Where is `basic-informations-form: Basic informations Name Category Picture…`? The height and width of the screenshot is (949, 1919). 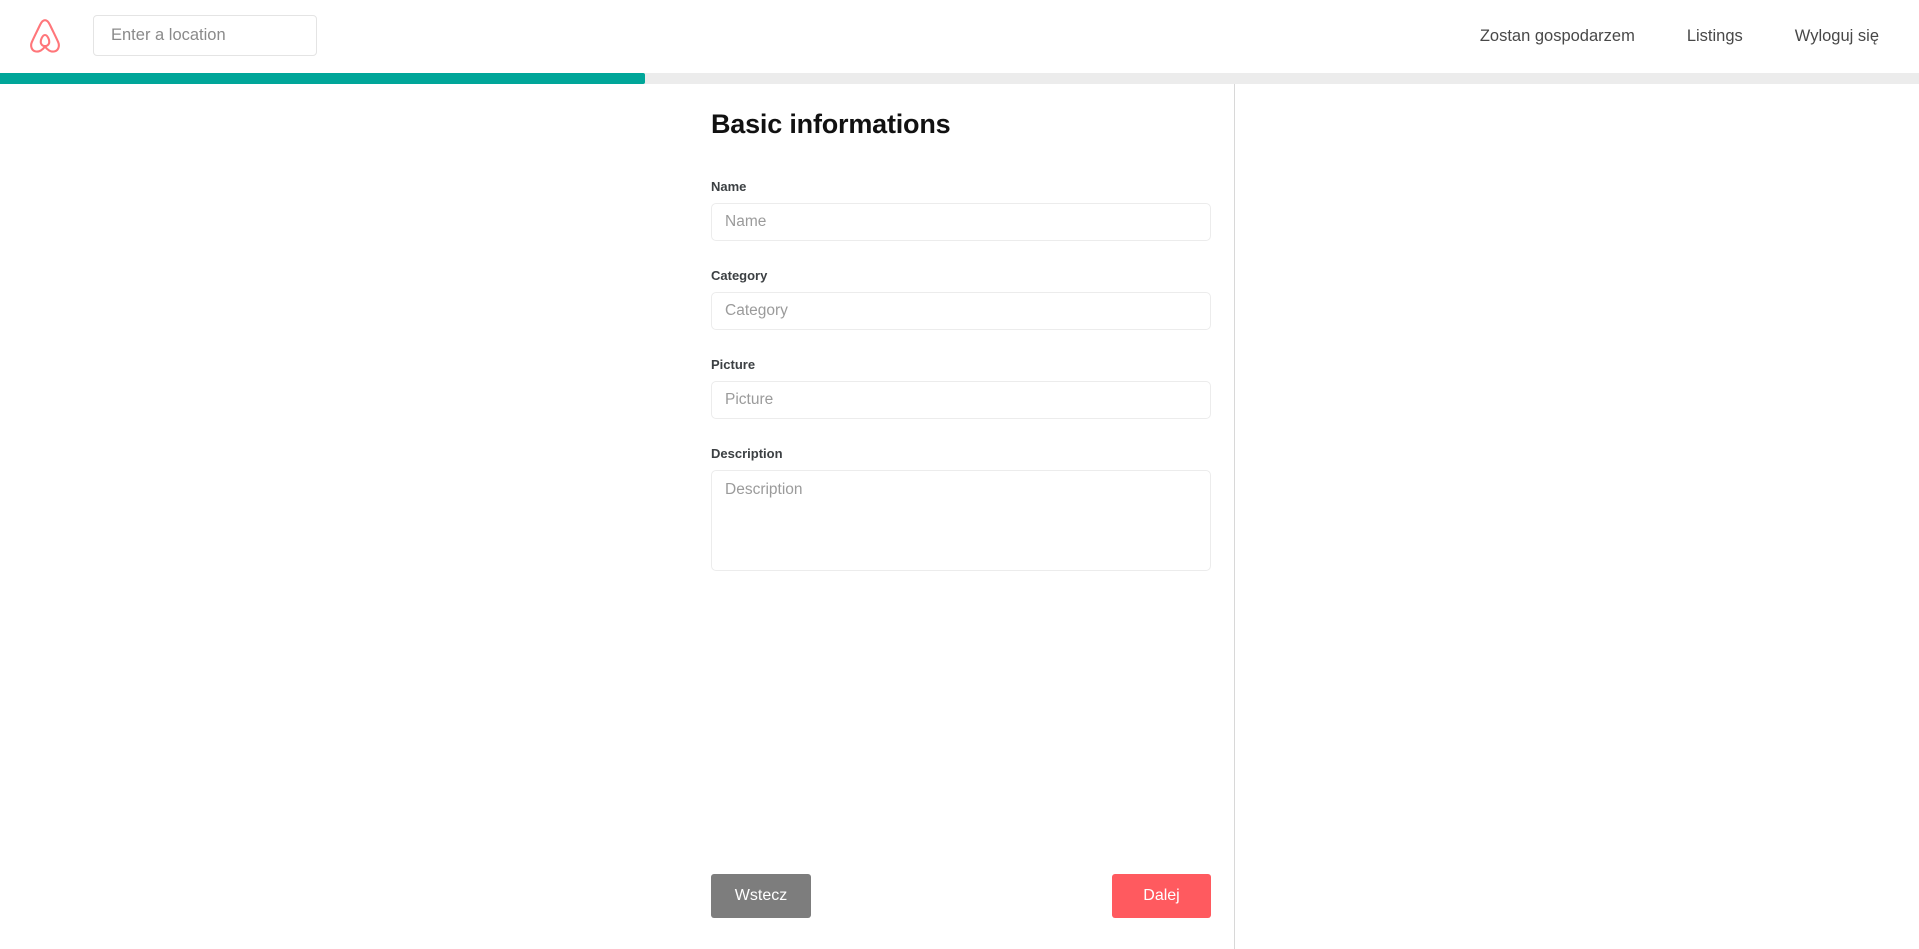
basic-informations-form: Basic informations Name Category Picture… is located at coordinates (961, 327).